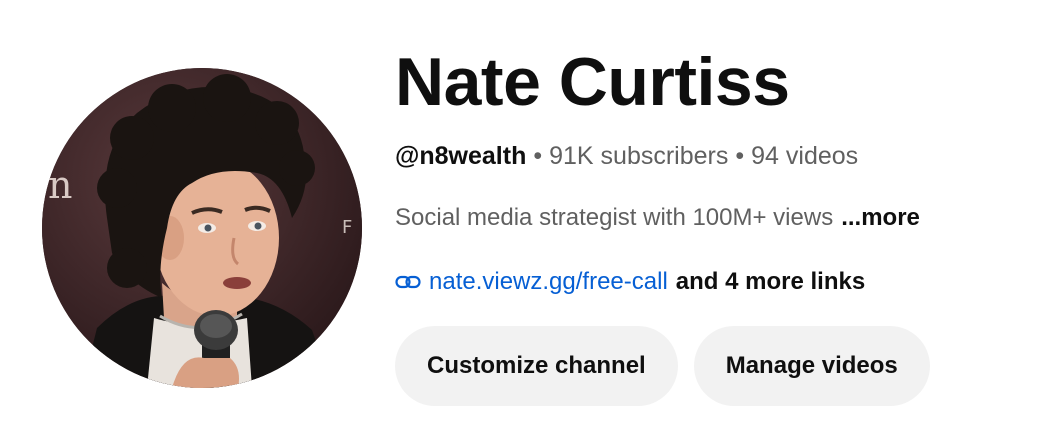  Describe the element at coordinates (60, 185) in the screenshot. I see `svg-text: n` at that location.